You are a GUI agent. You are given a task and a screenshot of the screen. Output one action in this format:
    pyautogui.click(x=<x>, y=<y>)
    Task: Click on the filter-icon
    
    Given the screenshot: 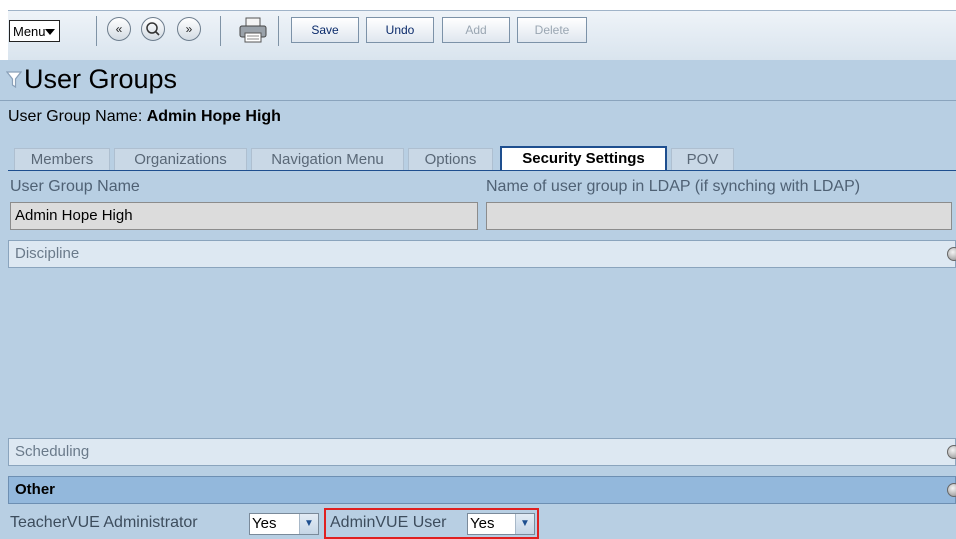 What is the action you would take?
    pyautogui.click(x=14, y=80)
    